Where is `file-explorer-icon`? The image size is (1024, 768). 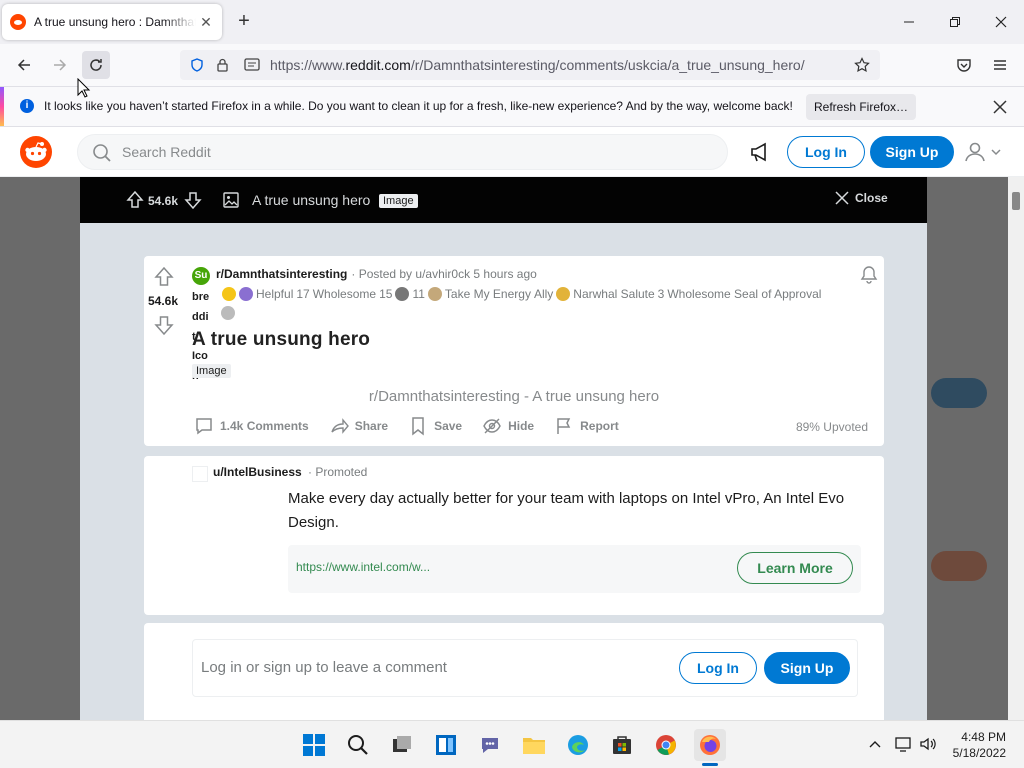
file-explorer-icon is located at coordinates (534, 745).